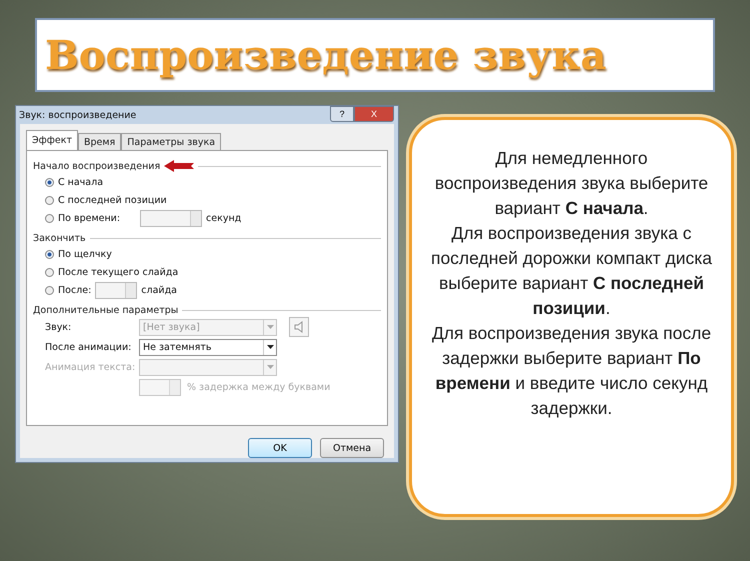 The width and height of the screenshot is (750, 561). Describe the element at coordinates (179, 166) in the screenshot. I see `arrow-icon` at that location.